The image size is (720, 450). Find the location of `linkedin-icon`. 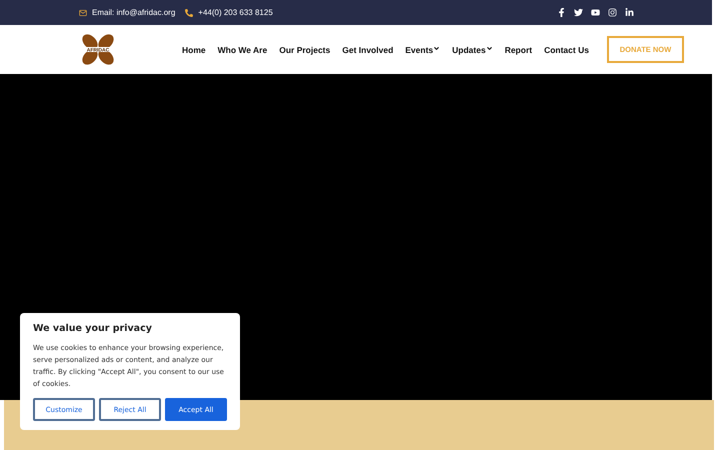

linkedin-icon is located at coordinates (629, 12).